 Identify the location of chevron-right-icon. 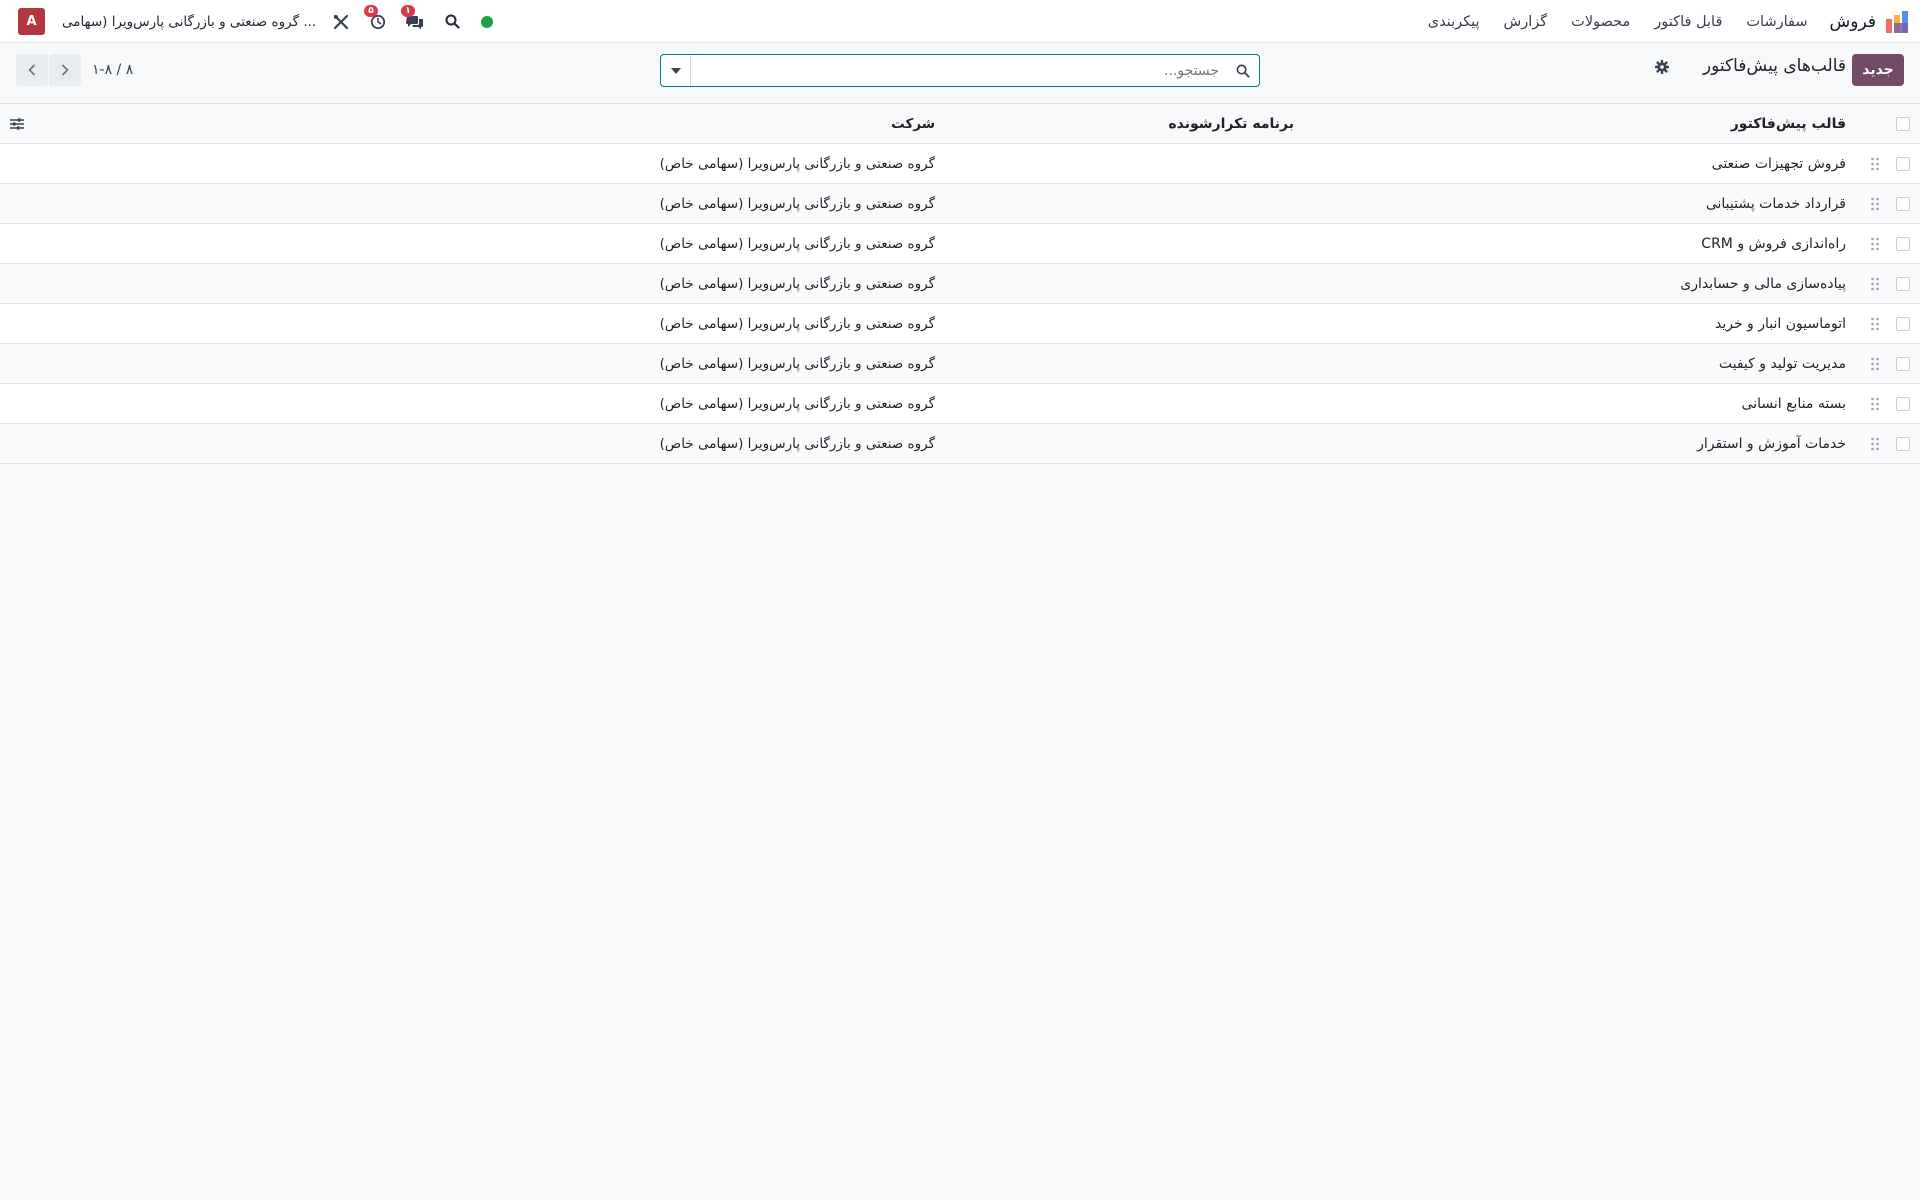
(65, 70).